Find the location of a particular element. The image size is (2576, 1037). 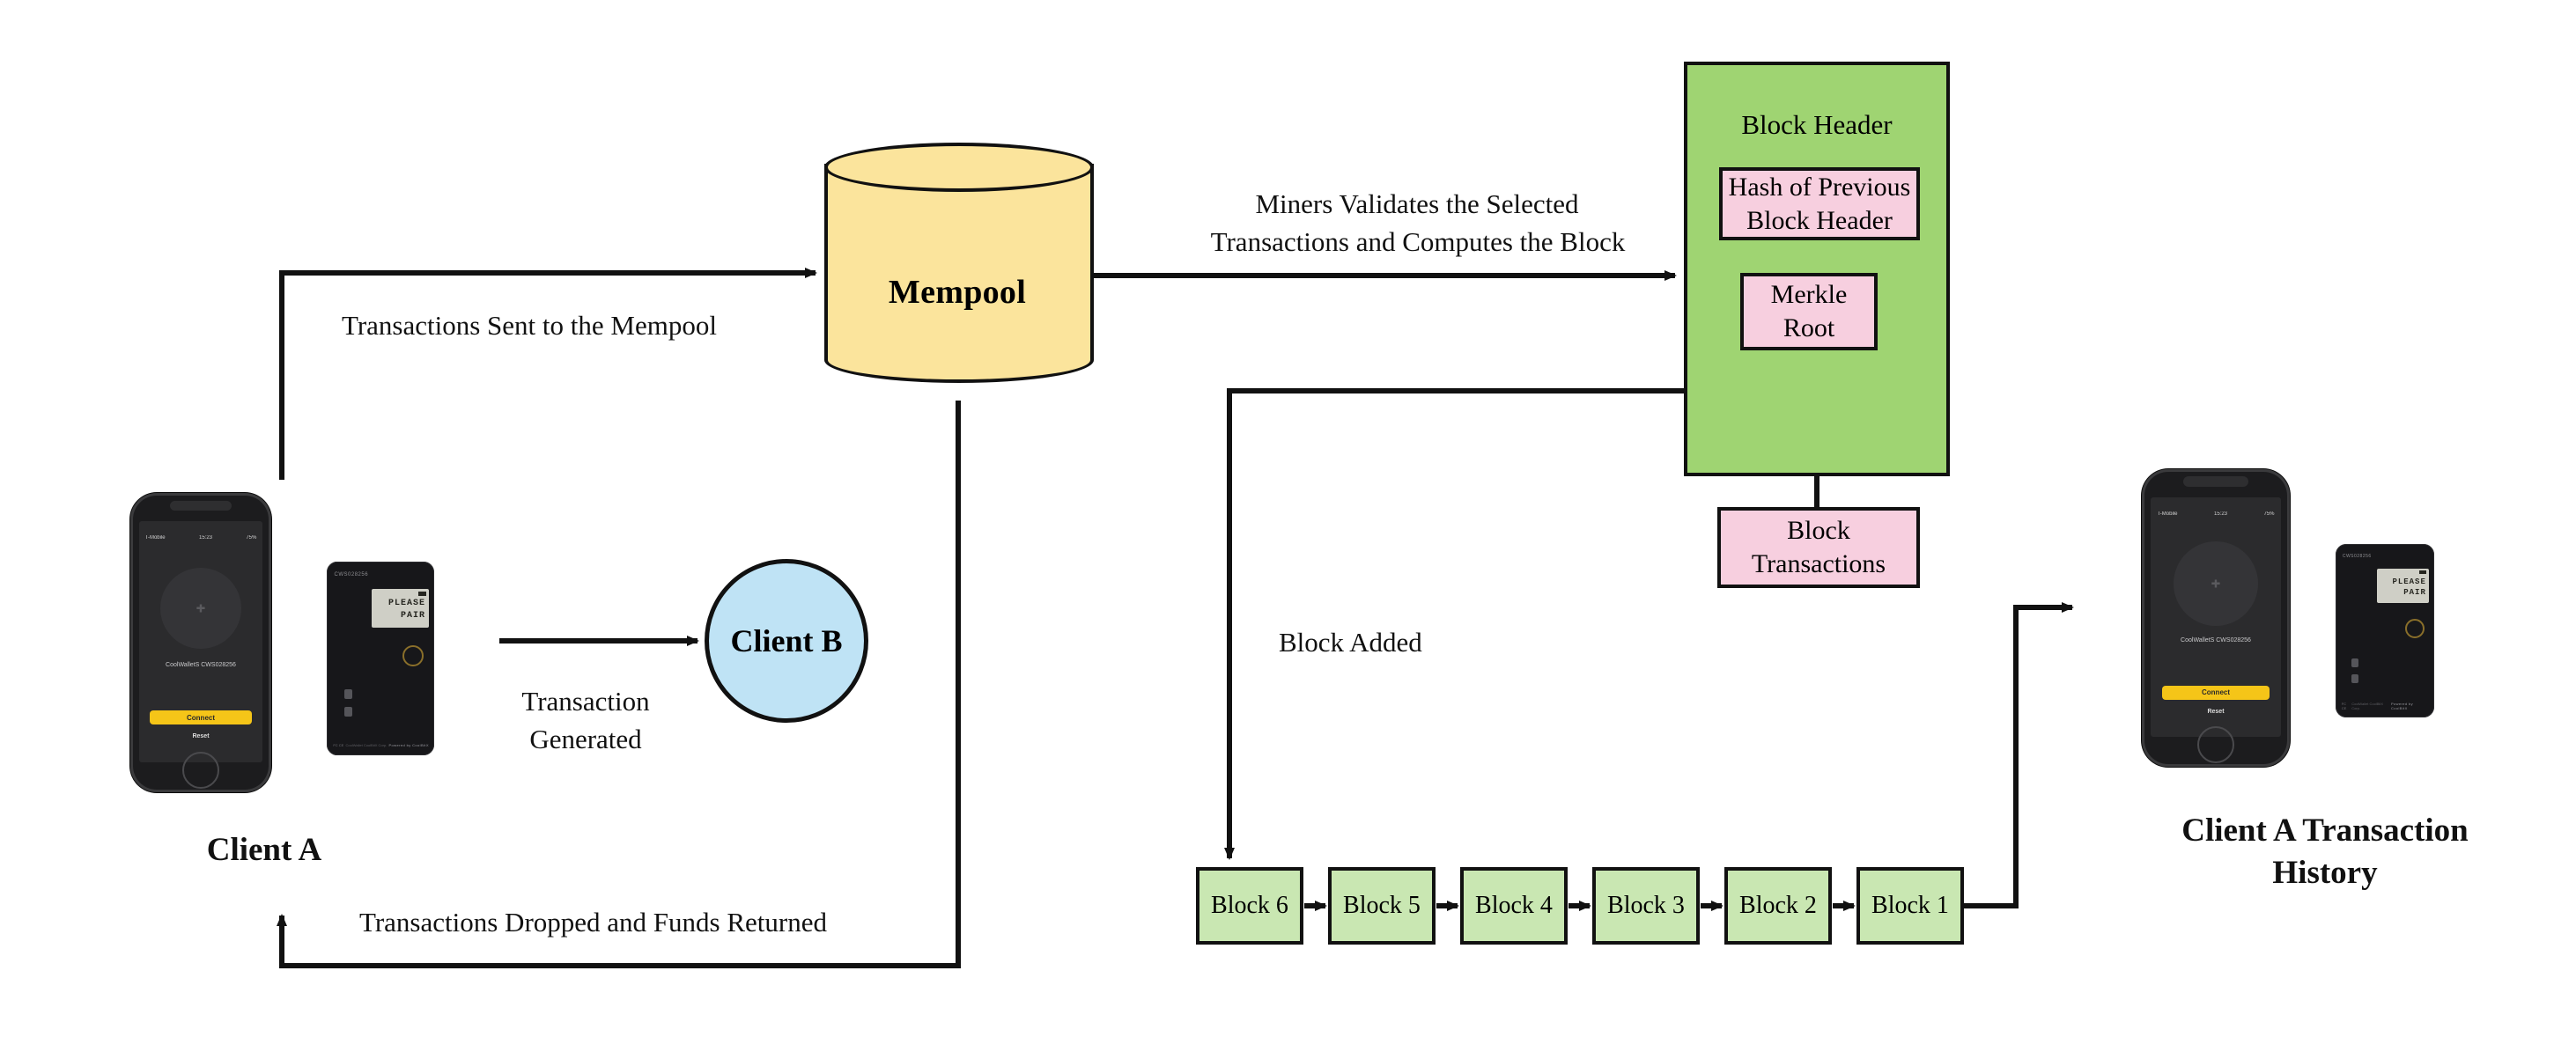

merkle-box-label: Merkle Root is located at coordinates (1809, 311).